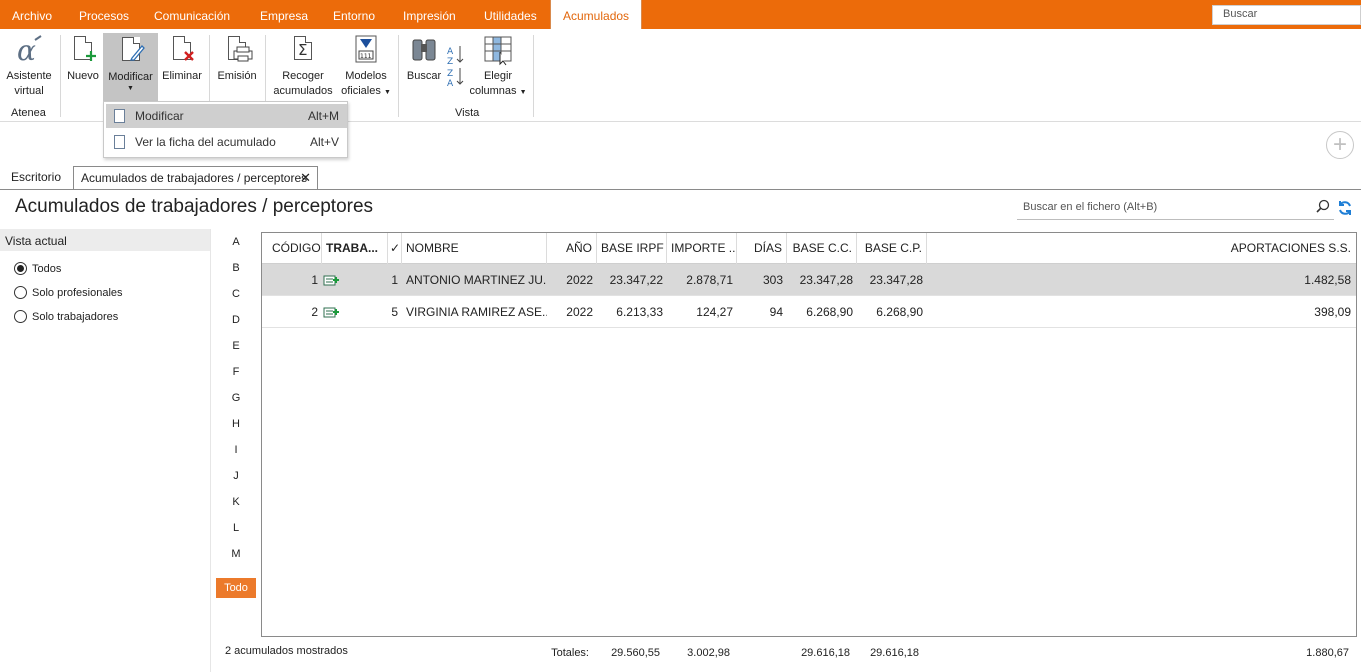  Describe the element at coordinates (236, 242) in the screenshot. I see `letter-filter-a: A` at that location.